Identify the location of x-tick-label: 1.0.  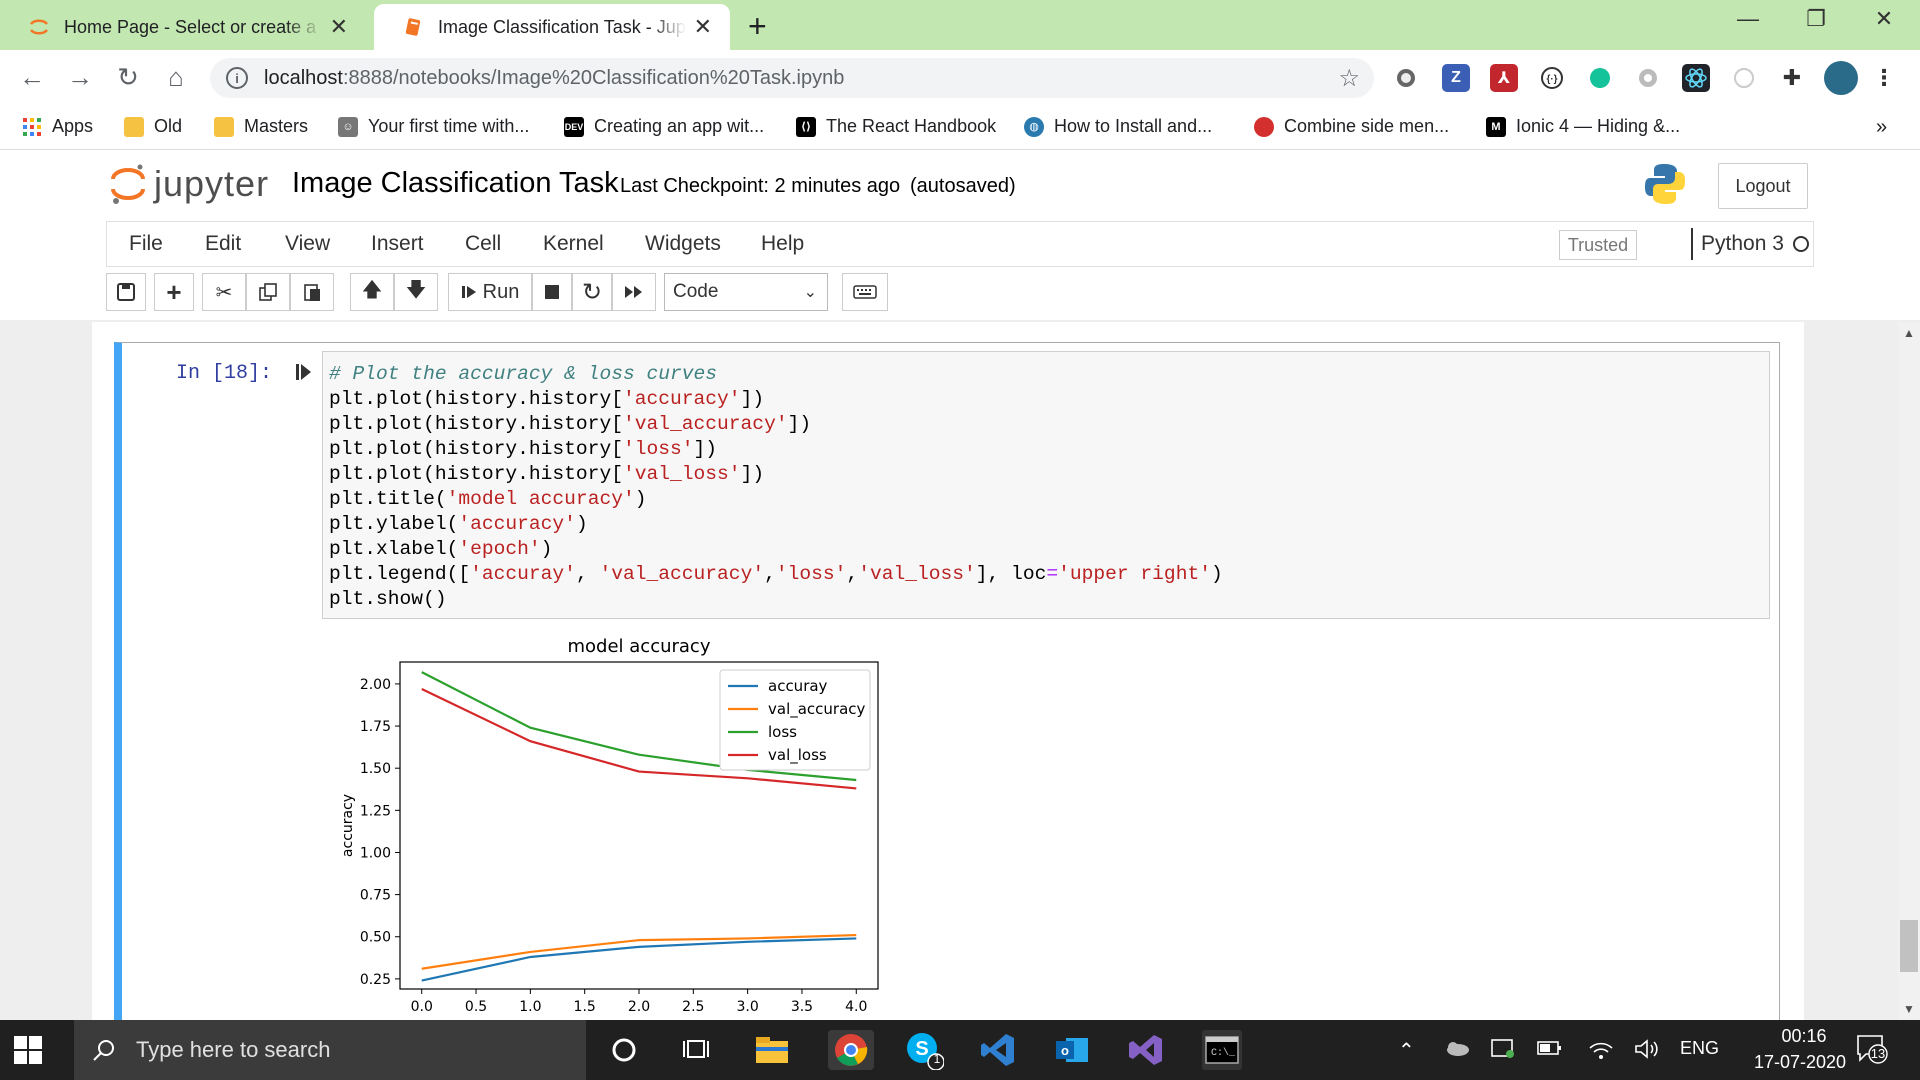
(530, 1007).